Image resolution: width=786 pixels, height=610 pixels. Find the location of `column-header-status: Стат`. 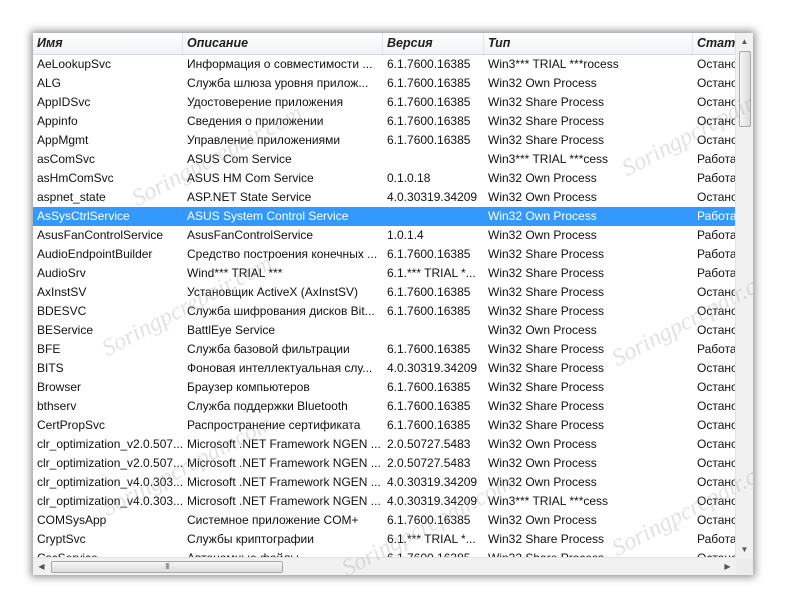

column-header-status: Стат is located at coordinates (714, 43).